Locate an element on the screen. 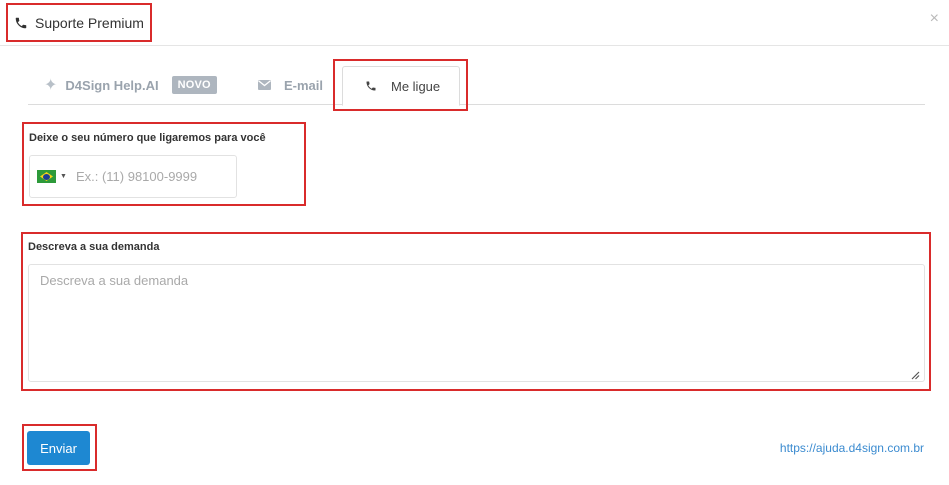 Image resolution: width=949 pixels, height=485 pixels. send-button: Enviar is located at coordinates (58, 448).